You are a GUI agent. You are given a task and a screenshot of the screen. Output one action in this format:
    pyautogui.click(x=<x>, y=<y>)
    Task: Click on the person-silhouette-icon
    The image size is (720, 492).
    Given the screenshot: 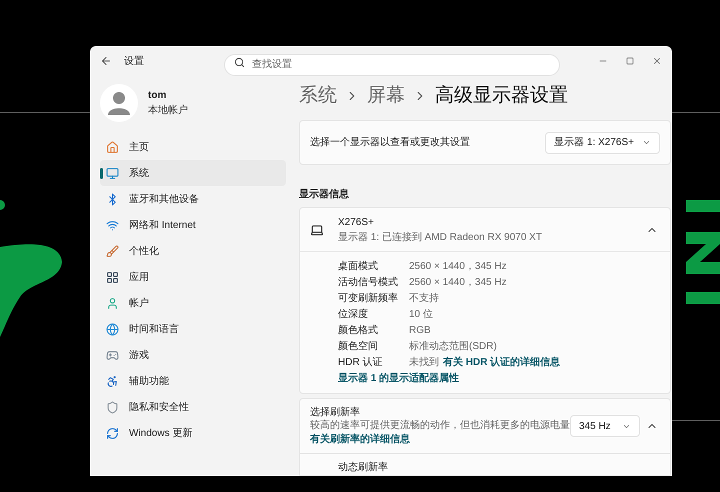 What is the action you would take?
    pyautogui.click(x=119, y=103)
    